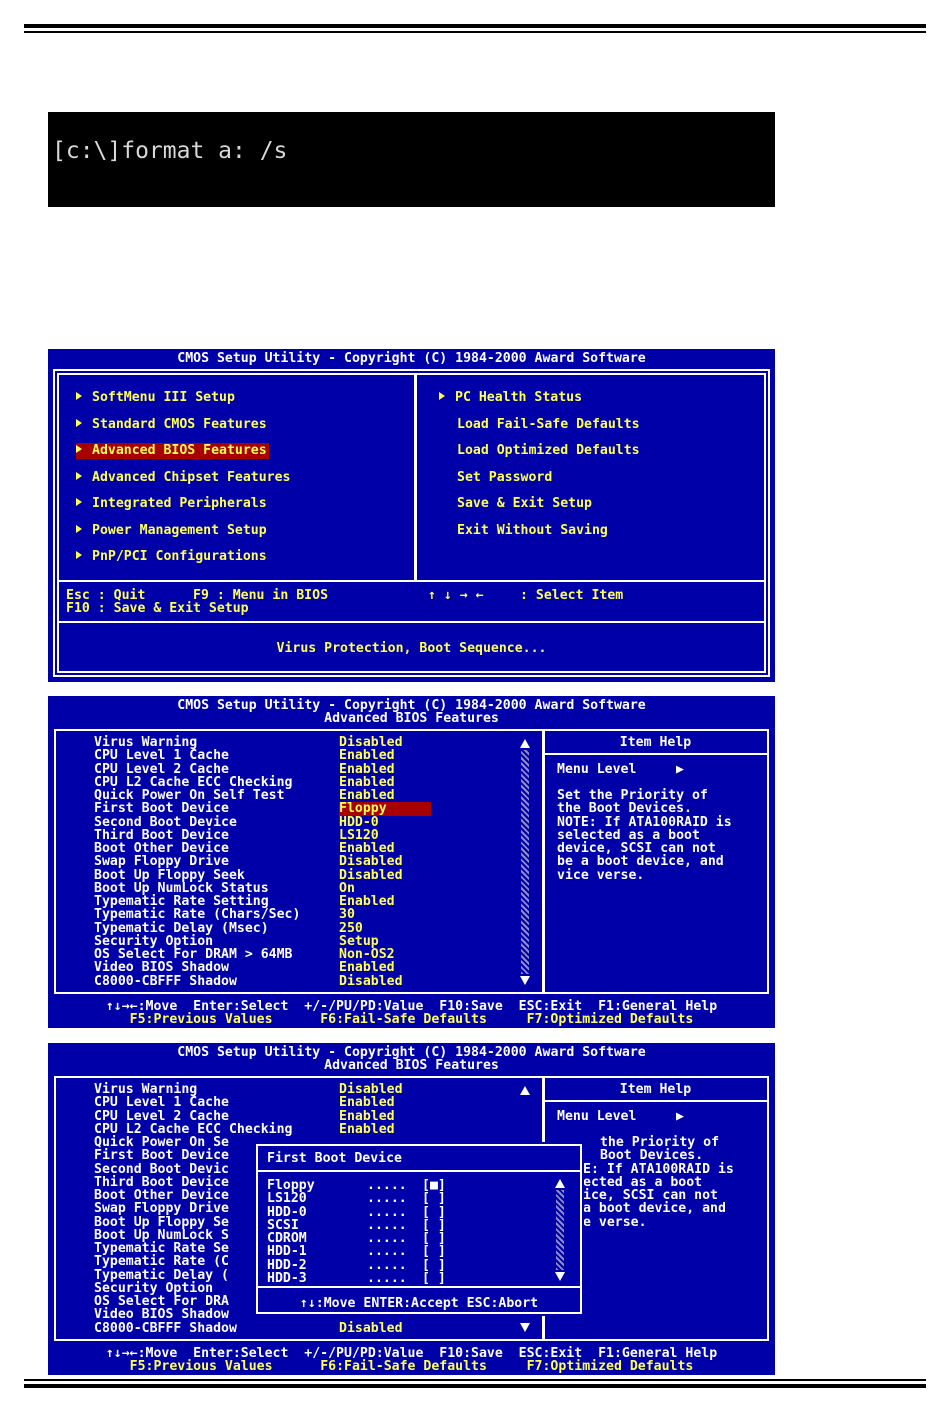 The height and width of the screenshot is (1411, 950). I want to click on menu-item-label: Exit Without Saving, so click(532, 530).